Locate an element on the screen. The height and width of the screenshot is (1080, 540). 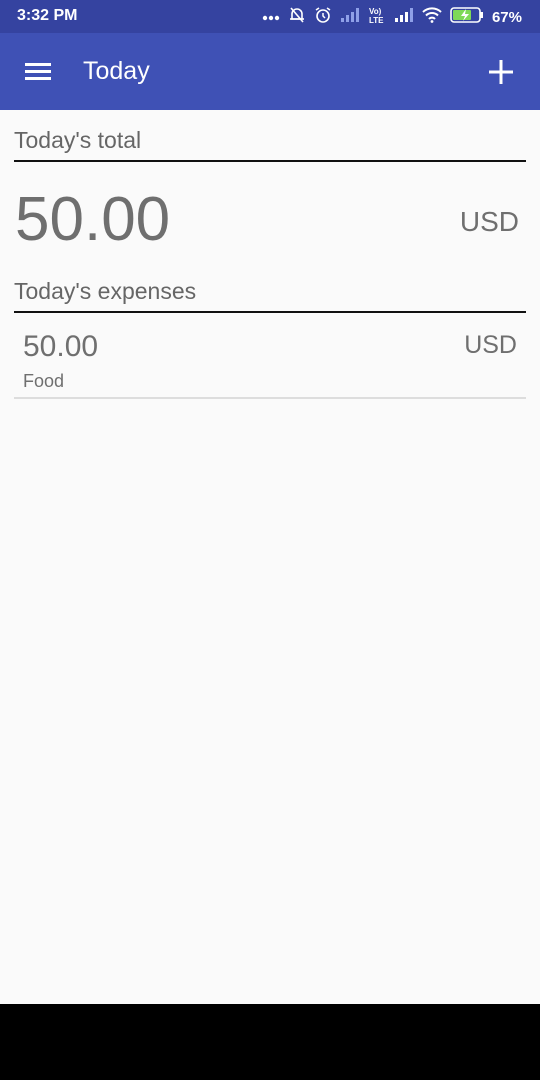
volte-icon: Vo) LTE is located at coordinates (377, 17).